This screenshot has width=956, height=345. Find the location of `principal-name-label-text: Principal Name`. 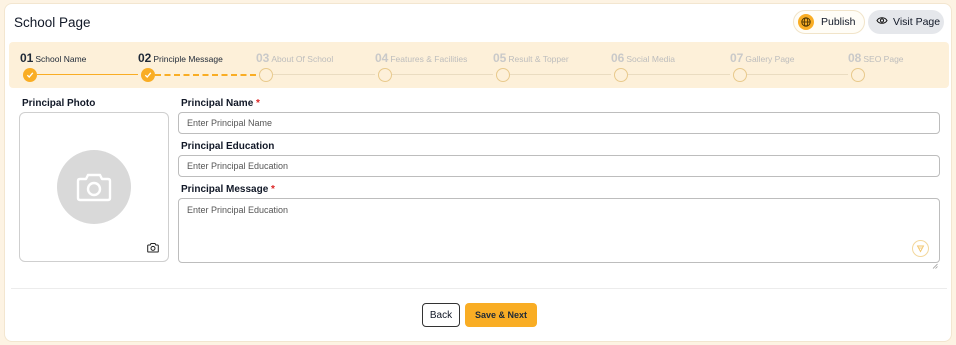

principal-name-label-text: Principal Name is located at coordinates (217, 103).